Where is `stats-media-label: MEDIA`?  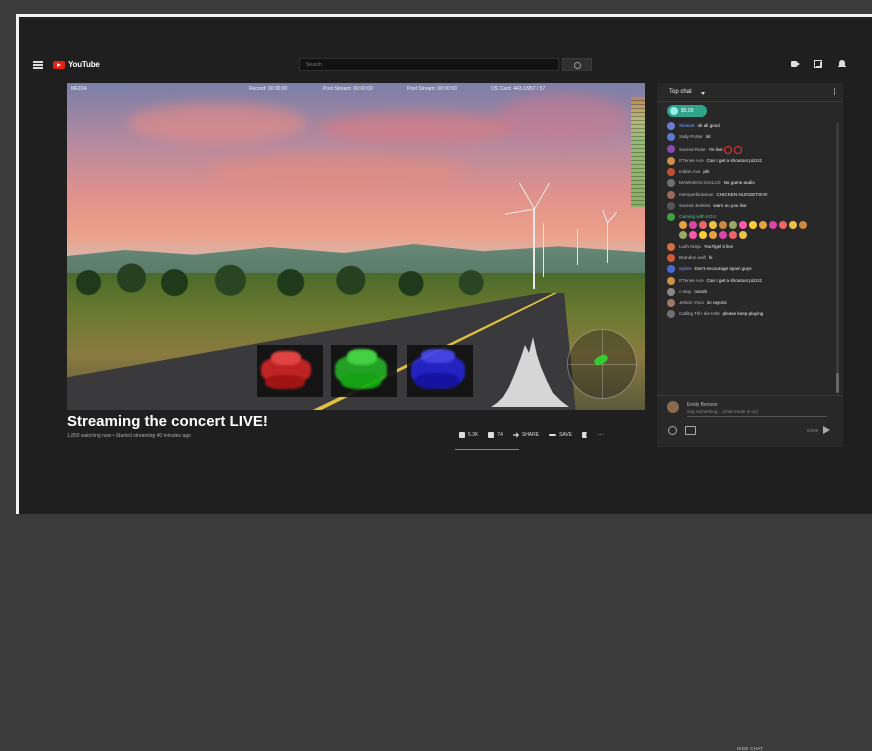 stats-media-label: MEDIA is located at coordinates (79, 89).